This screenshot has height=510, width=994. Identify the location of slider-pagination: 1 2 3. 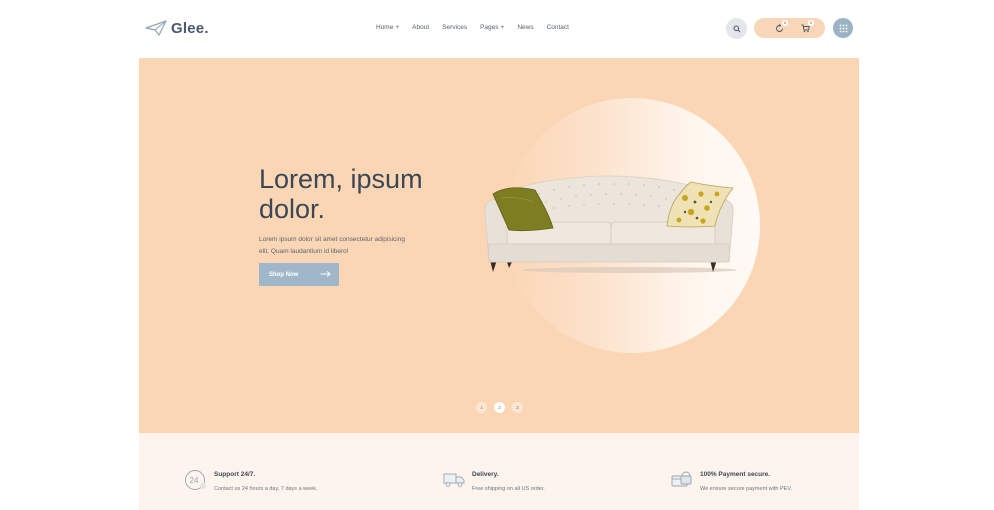
(499, 407).